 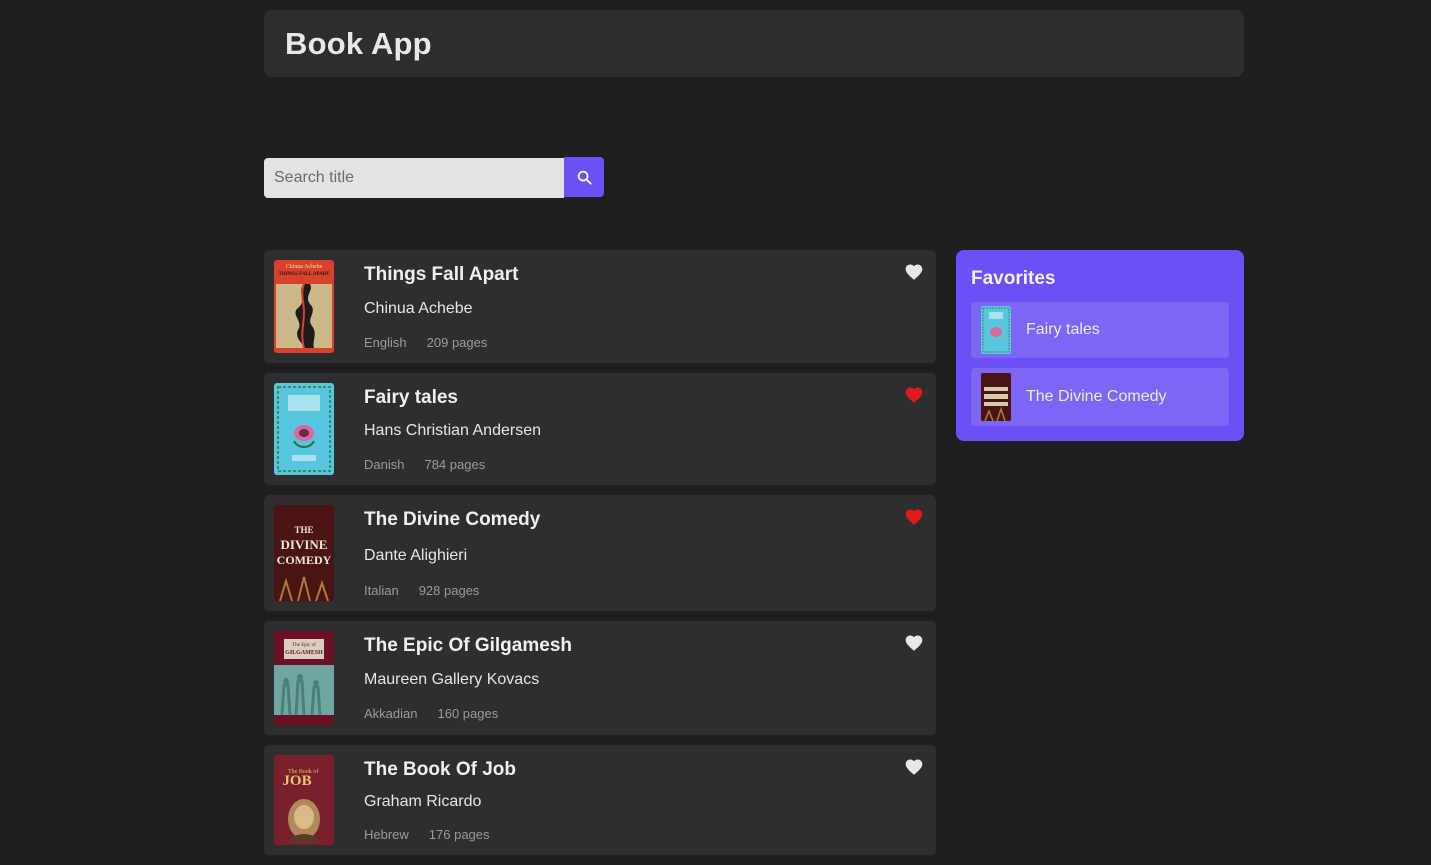 I want to click on book-cover: THE DIVINE COMEDY, so click(x=304, y=553).